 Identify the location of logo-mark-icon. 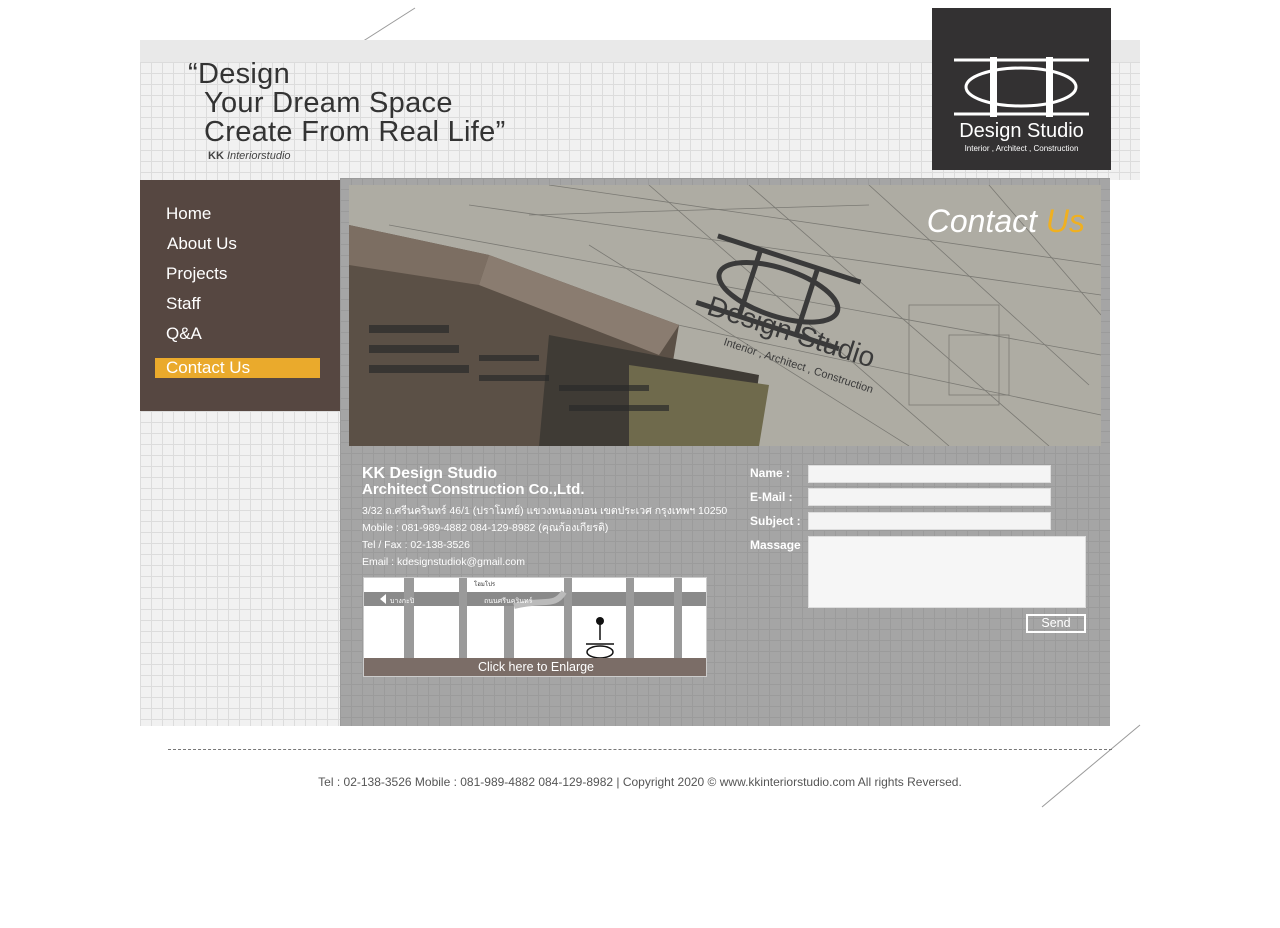
(1021, 87).